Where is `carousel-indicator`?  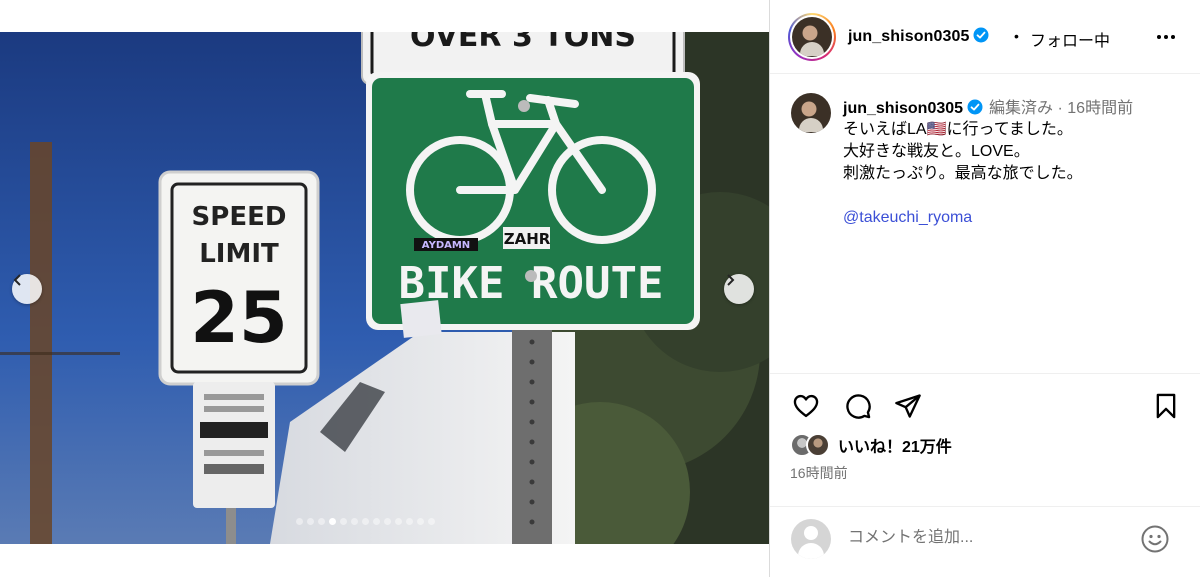 carousel-indicator is located at coordinates (365, 521).